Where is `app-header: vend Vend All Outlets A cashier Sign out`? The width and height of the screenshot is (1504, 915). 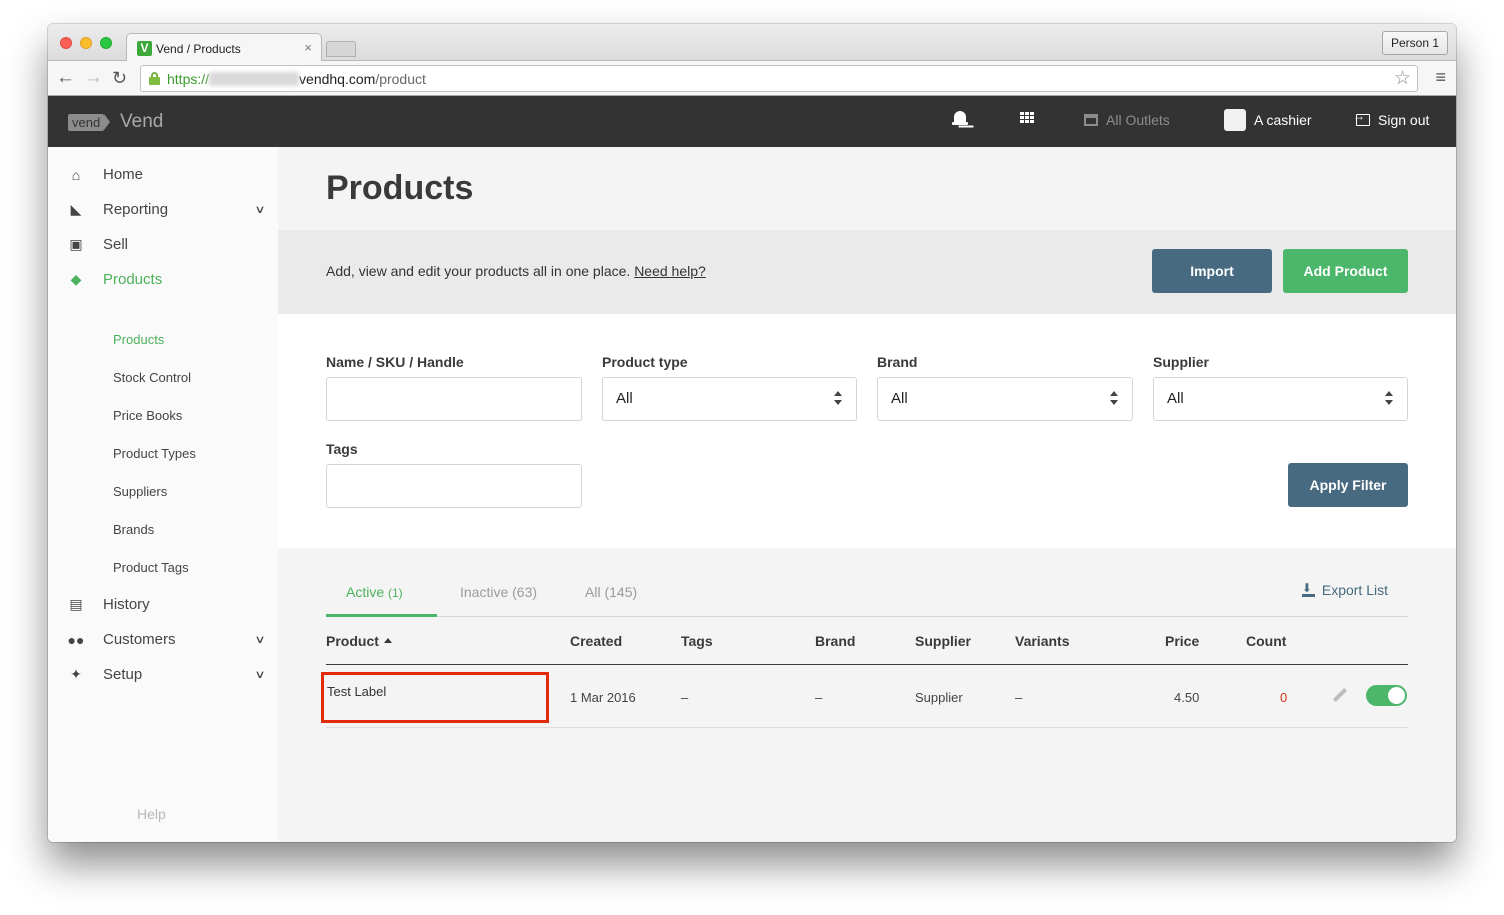 app-header: vend Vend All Outlets A cashier Sign out is located at coordinates (752, 121).